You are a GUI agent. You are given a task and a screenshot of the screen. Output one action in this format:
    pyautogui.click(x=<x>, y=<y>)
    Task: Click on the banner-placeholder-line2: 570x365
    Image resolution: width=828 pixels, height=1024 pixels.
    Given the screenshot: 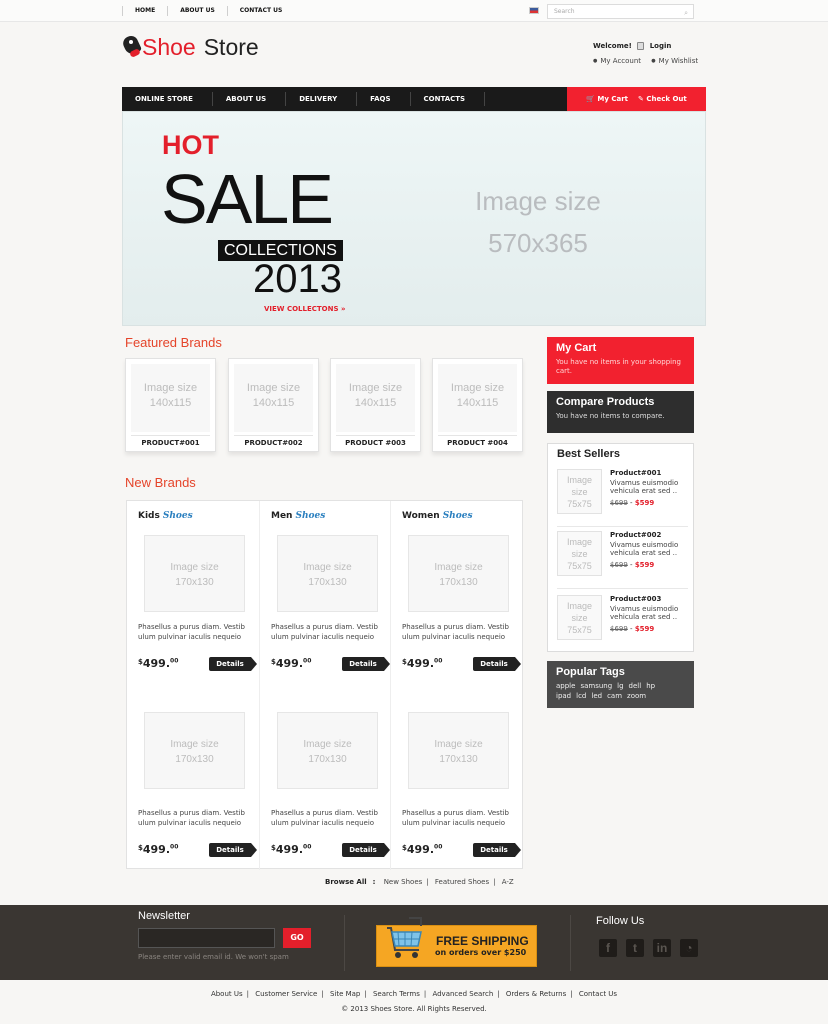 What is the action you would take?
    pyautogui.click(x=538, y=243)
    